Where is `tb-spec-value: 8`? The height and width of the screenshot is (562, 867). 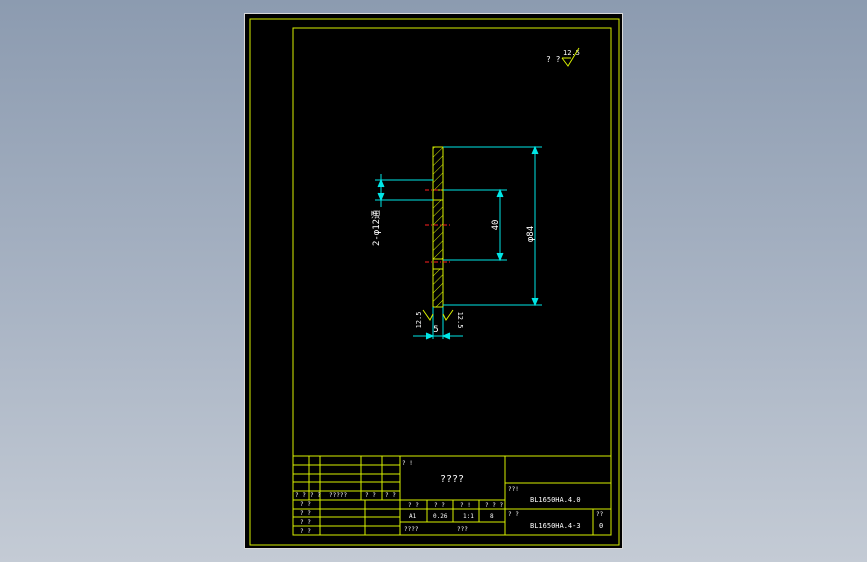 tb-spec-value: 8 is located at coordinates (492, 516).